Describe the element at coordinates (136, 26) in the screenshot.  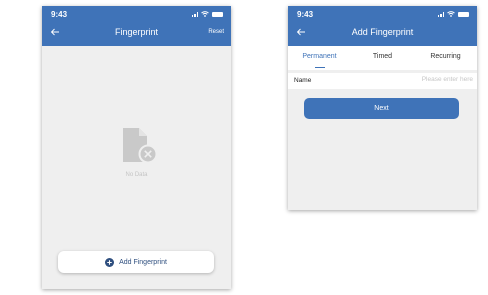
I see `app-bar: 9:43 Fingerprint Reset` at that location.